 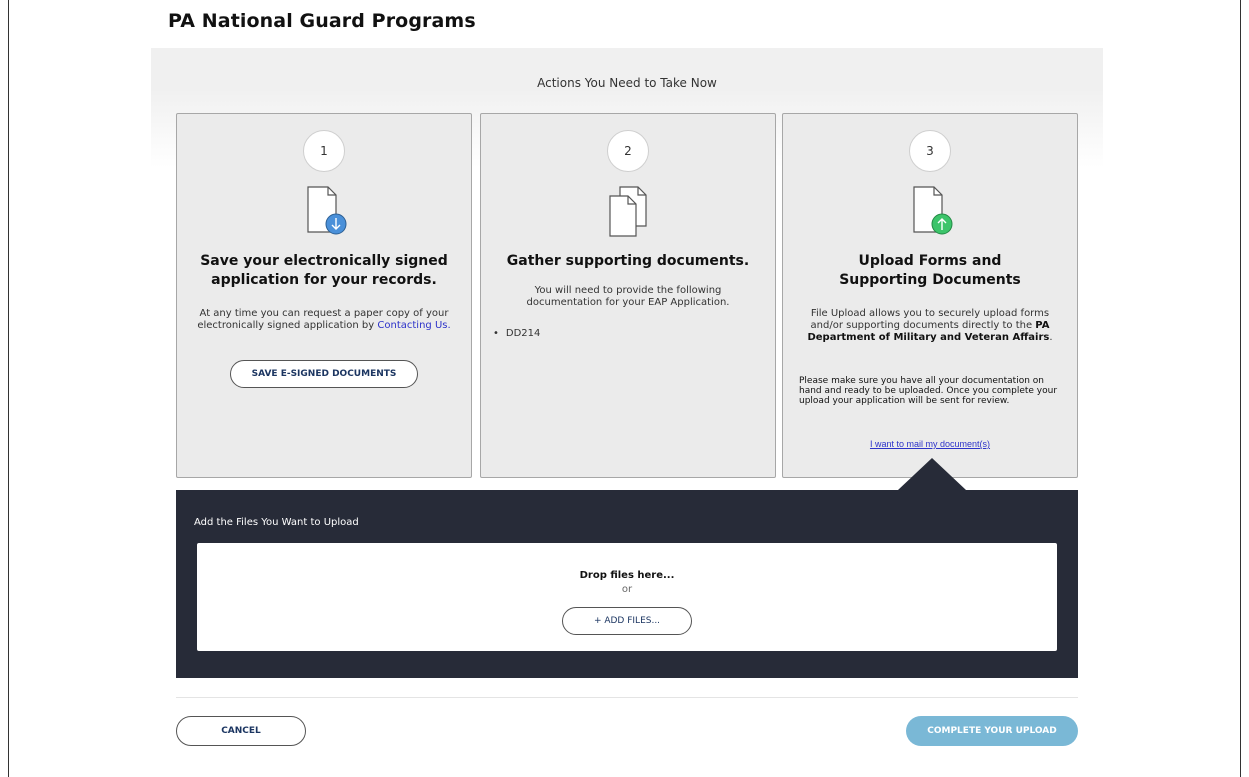 I want to click on or-label: or, so click(x=627, y=589).